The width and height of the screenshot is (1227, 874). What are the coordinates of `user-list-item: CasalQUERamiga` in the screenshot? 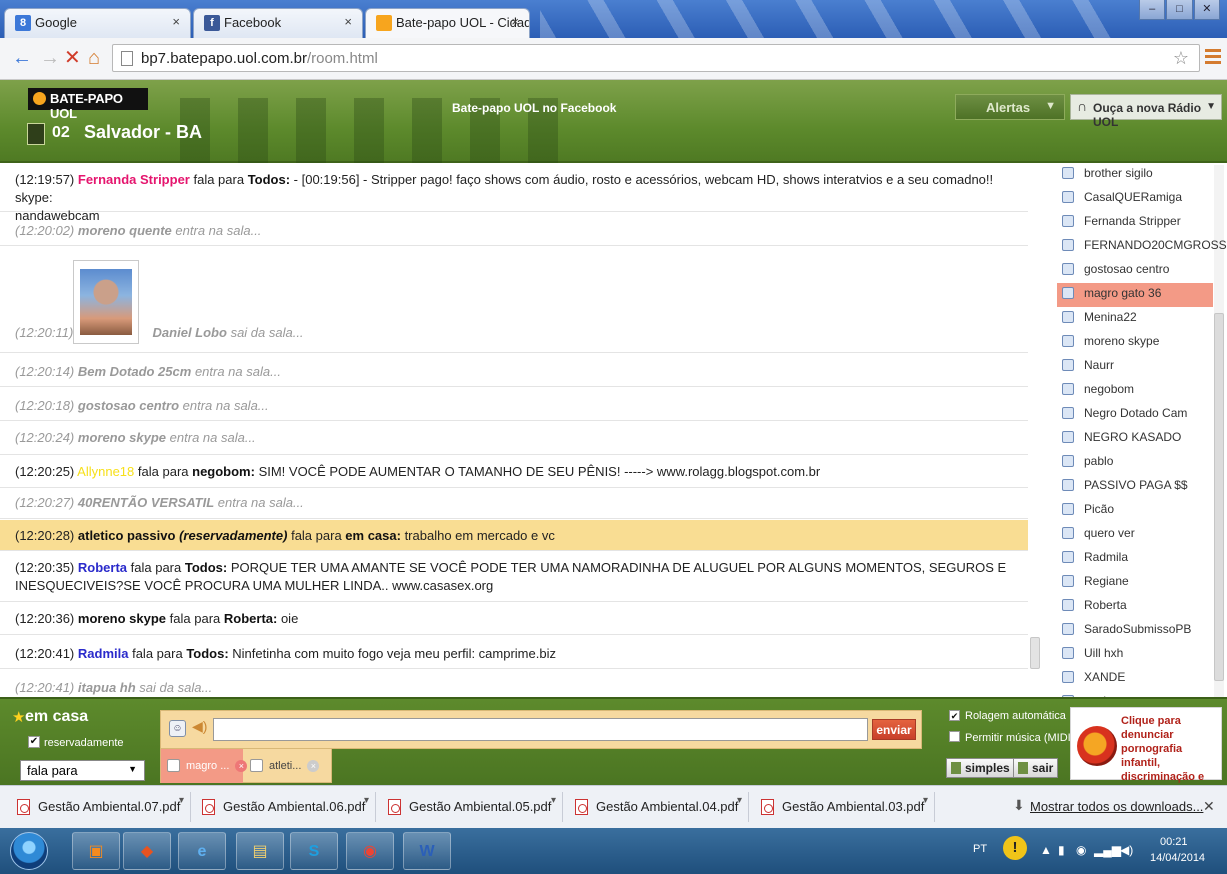 It's located at (1135, 199).